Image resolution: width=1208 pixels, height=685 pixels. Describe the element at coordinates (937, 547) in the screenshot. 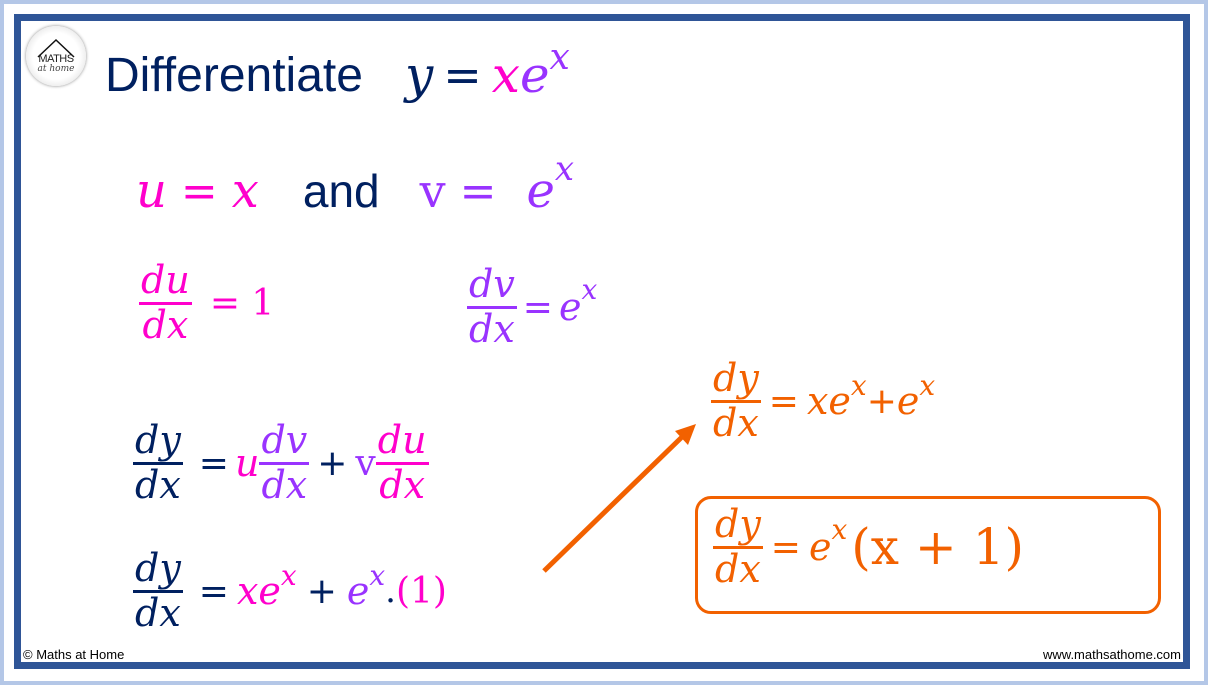

I see `factor-x-plus-1: (x + 1)` at that location.